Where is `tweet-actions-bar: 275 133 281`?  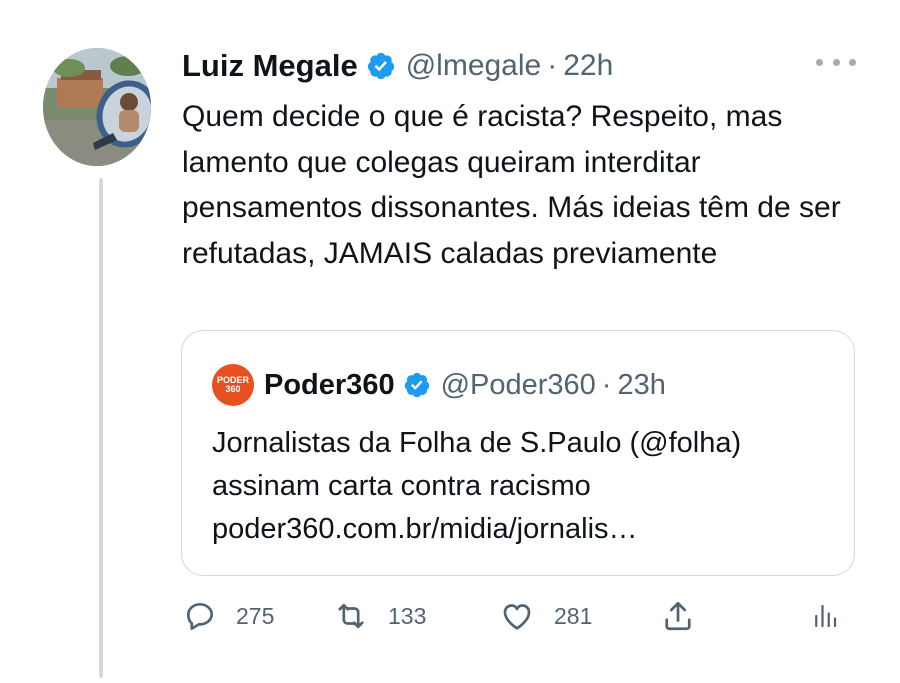
tweet-actions-bar: 275 133 281 is located at coordinates (512, 616).